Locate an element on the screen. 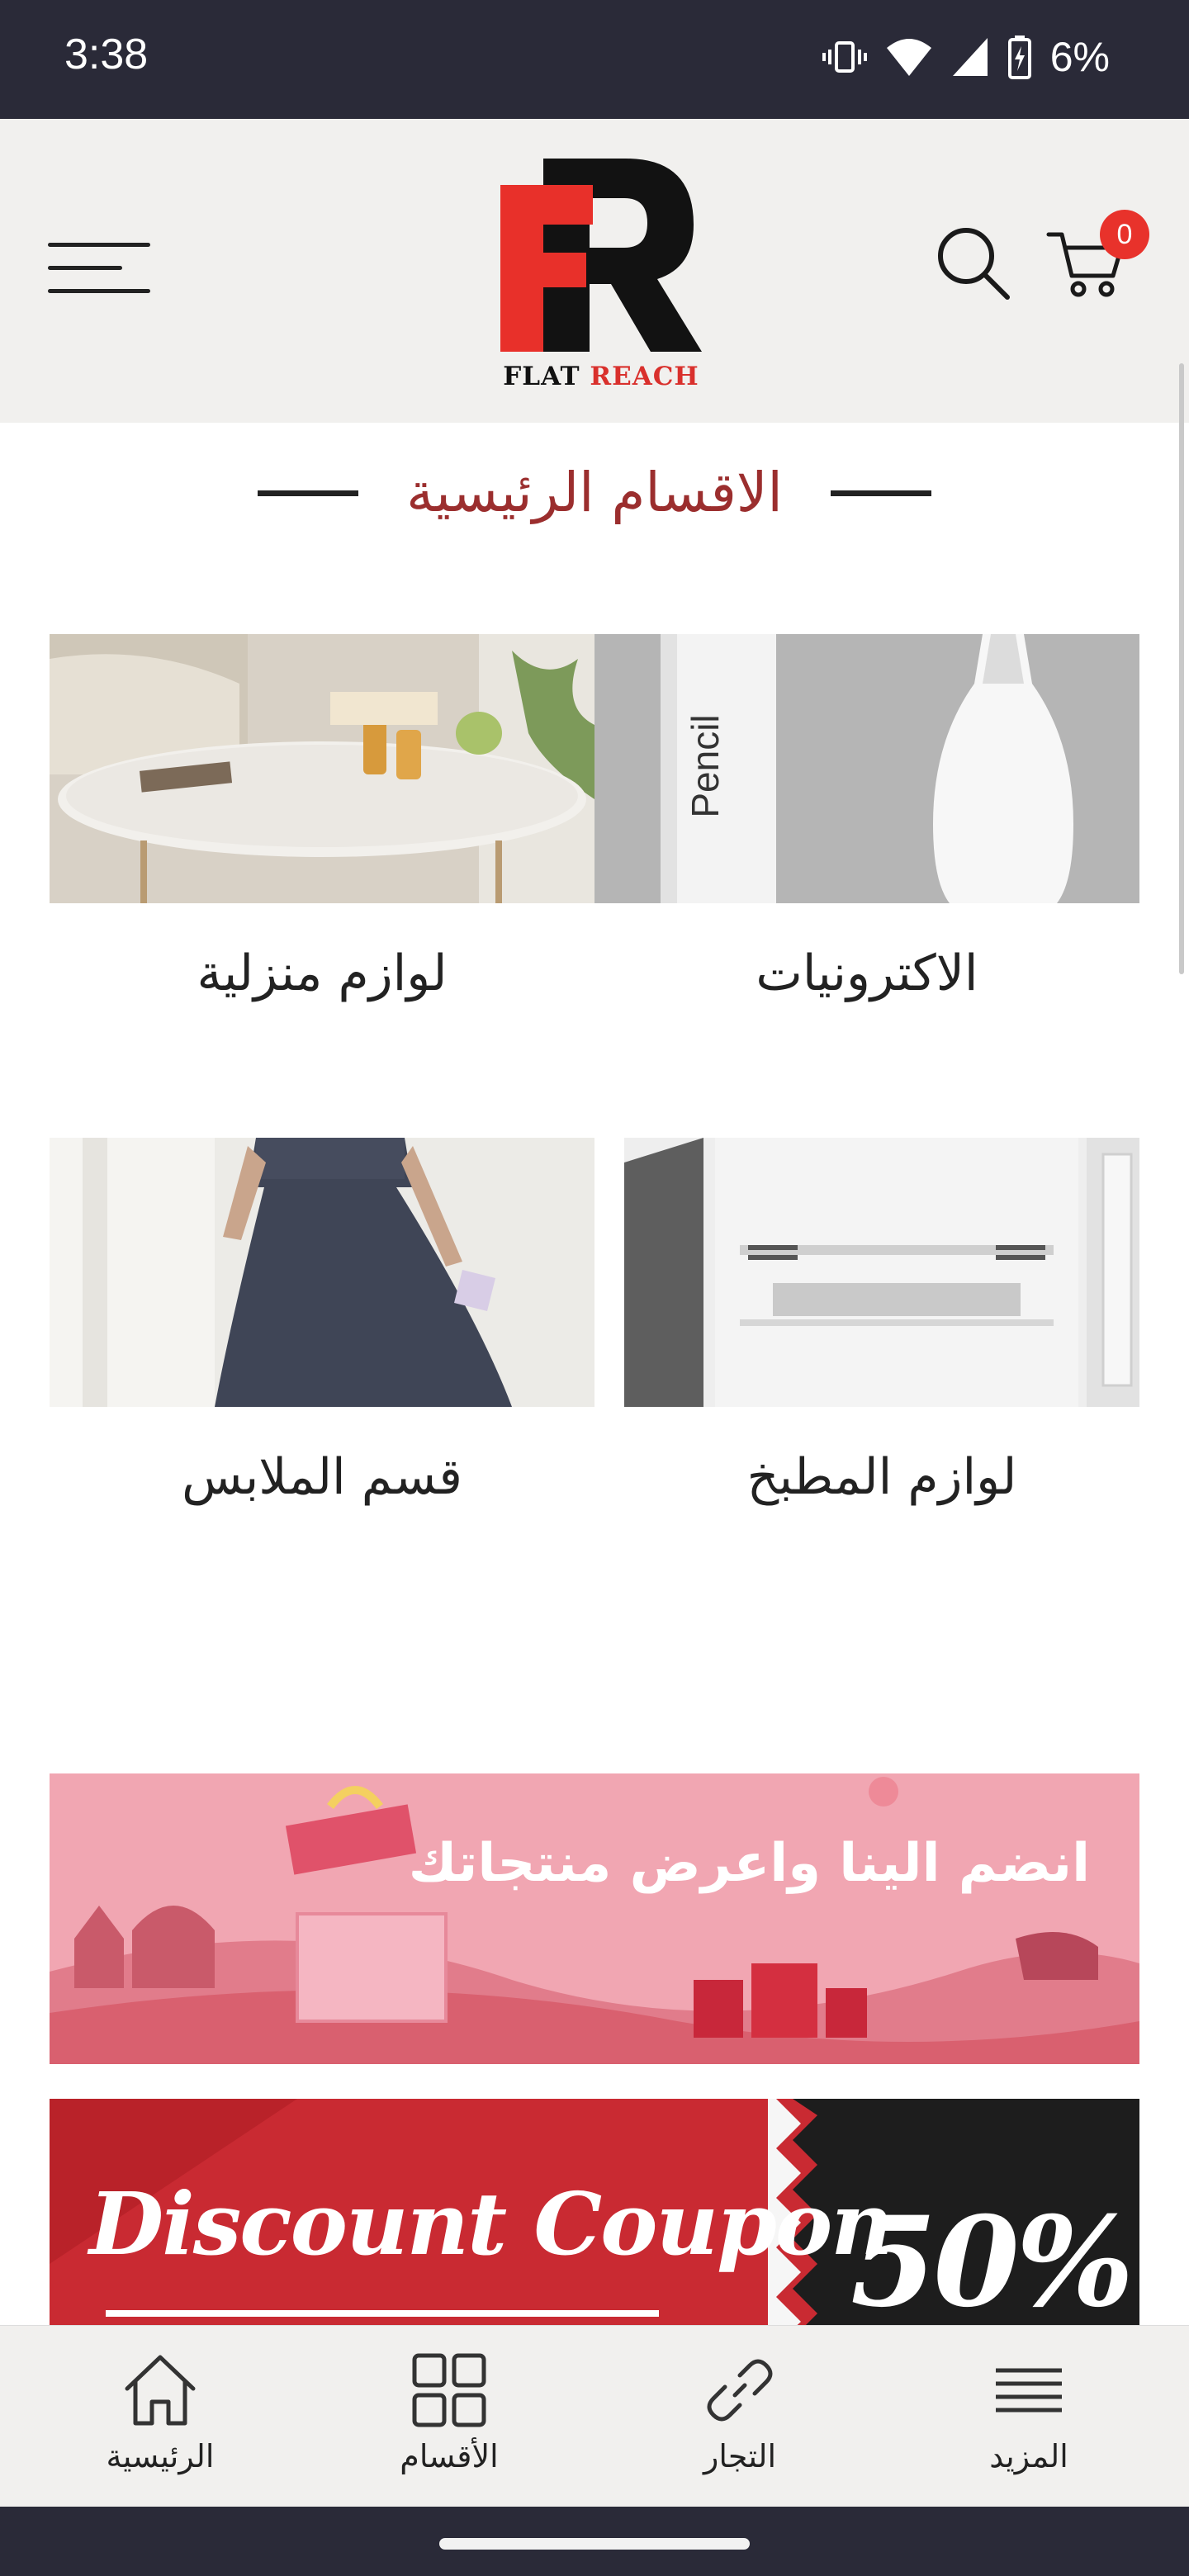  join-us-banner: انضم الينا واعرض منتجاتك is located at coordinates (594, 1918).